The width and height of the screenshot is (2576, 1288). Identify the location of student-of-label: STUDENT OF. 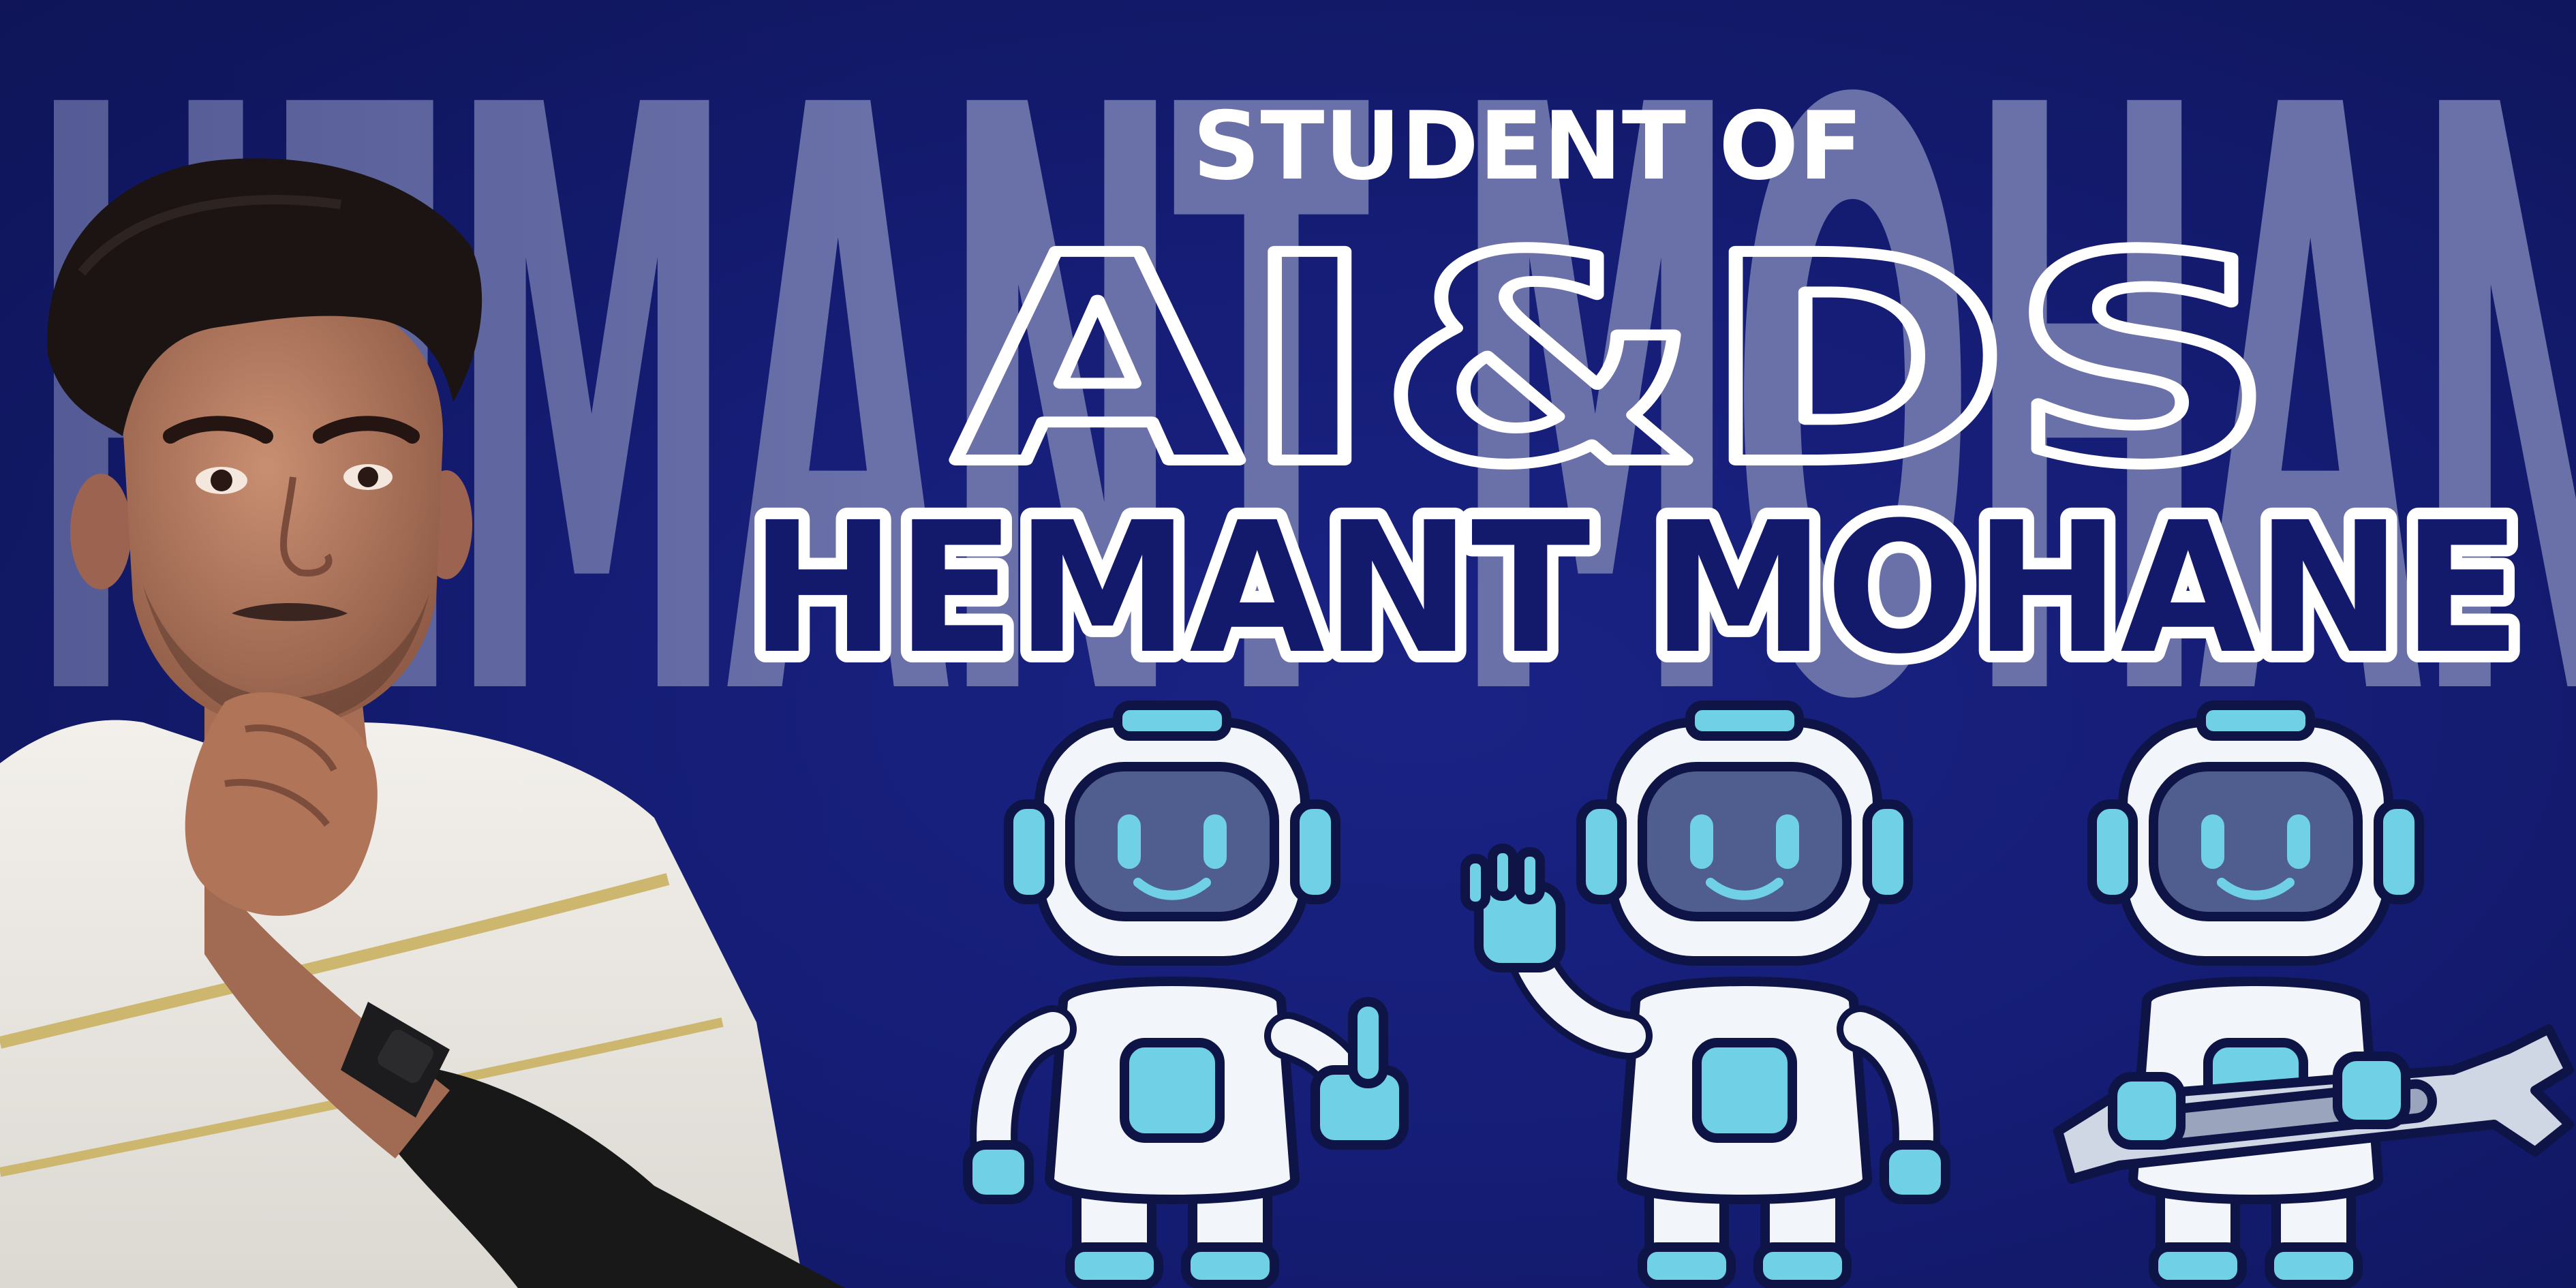
(1528, 146).